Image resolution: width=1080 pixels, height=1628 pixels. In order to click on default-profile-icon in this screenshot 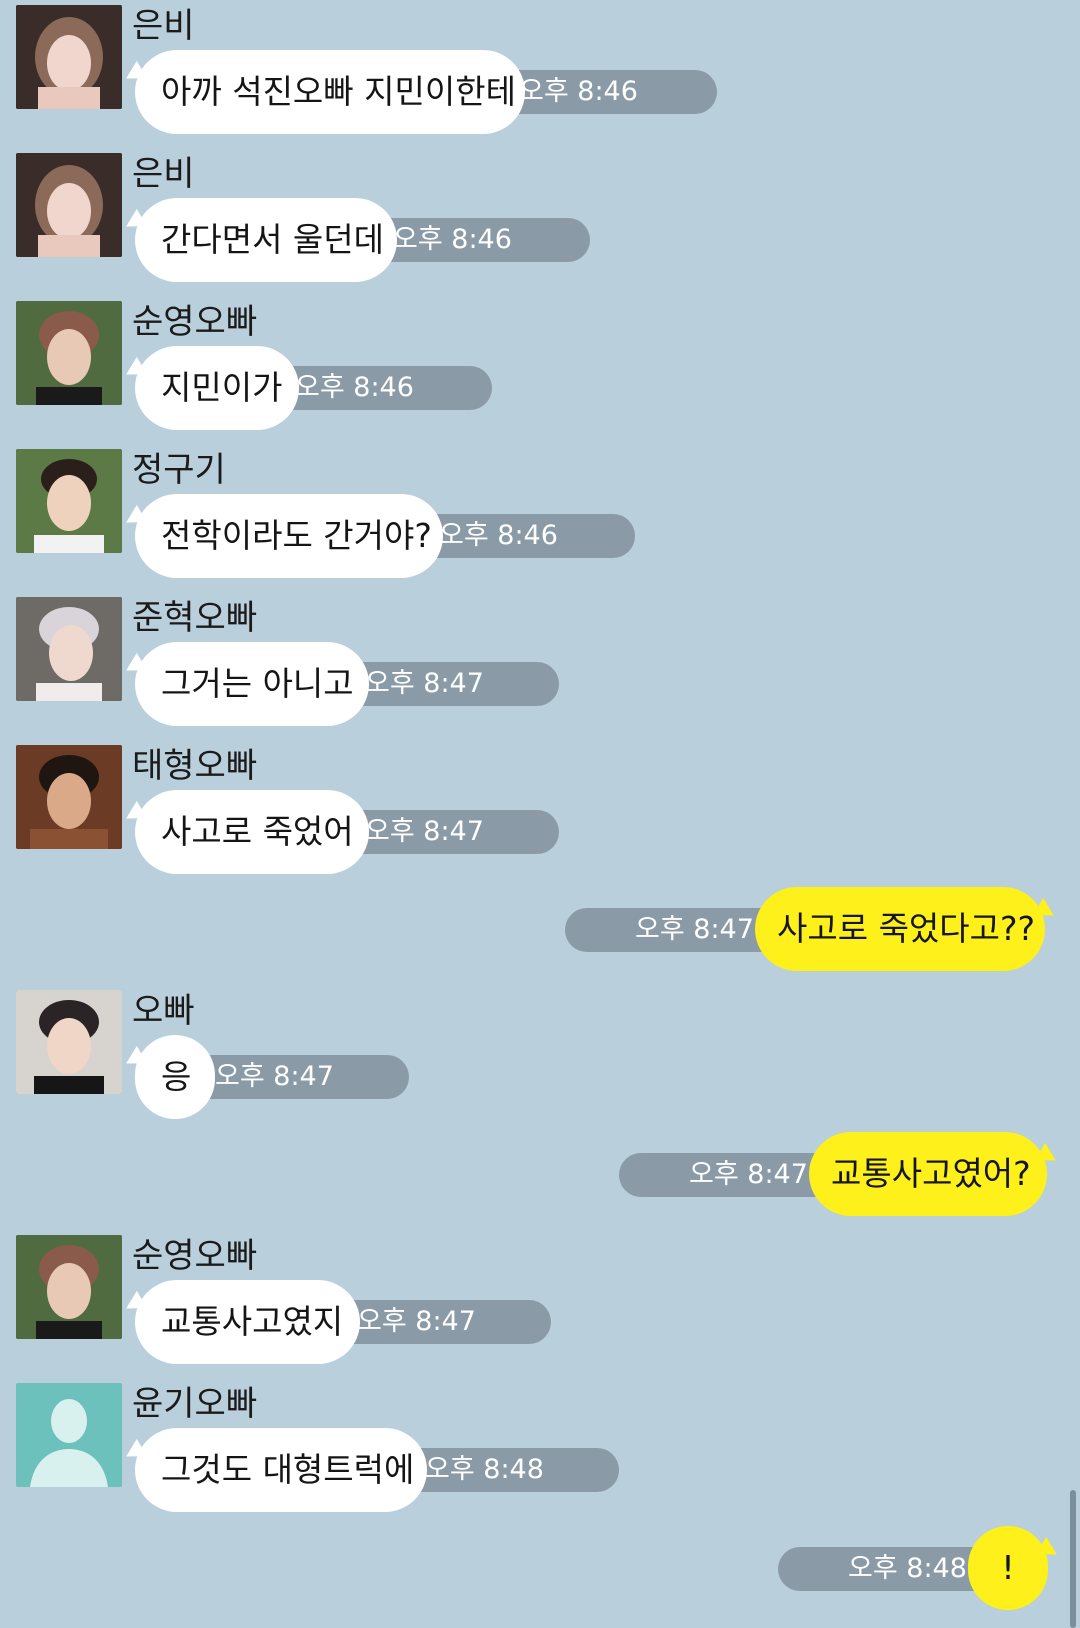, I will do `click(69, 1435)`.